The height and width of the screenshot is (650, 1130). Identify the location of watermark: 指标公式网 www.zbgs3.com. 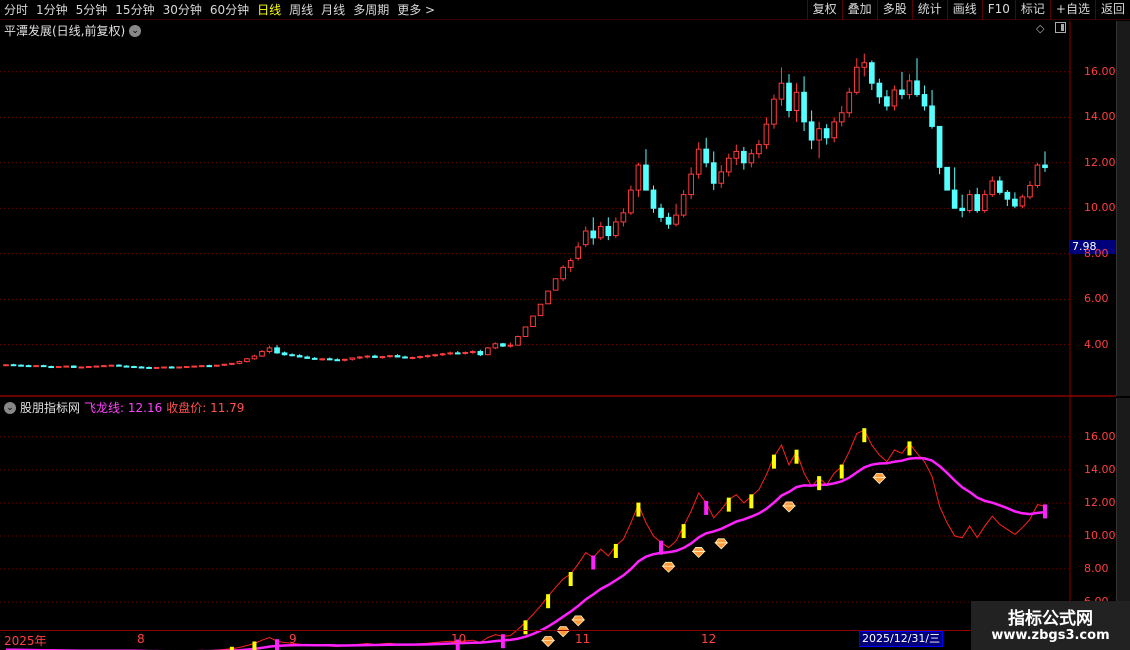
(1050, 625).